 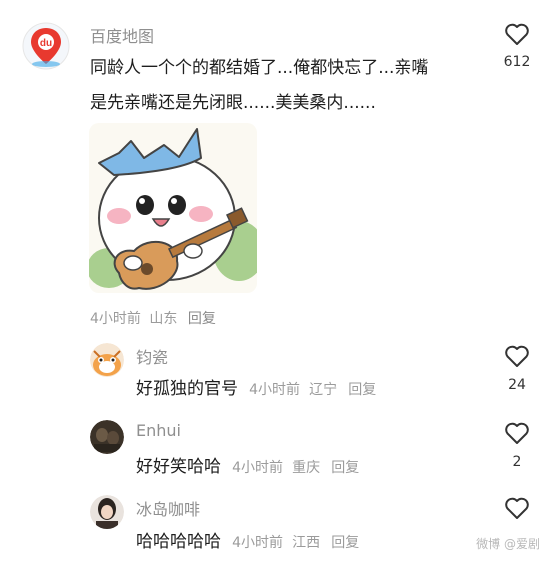 I want to click on comment-image, so click(x=173, y=208).